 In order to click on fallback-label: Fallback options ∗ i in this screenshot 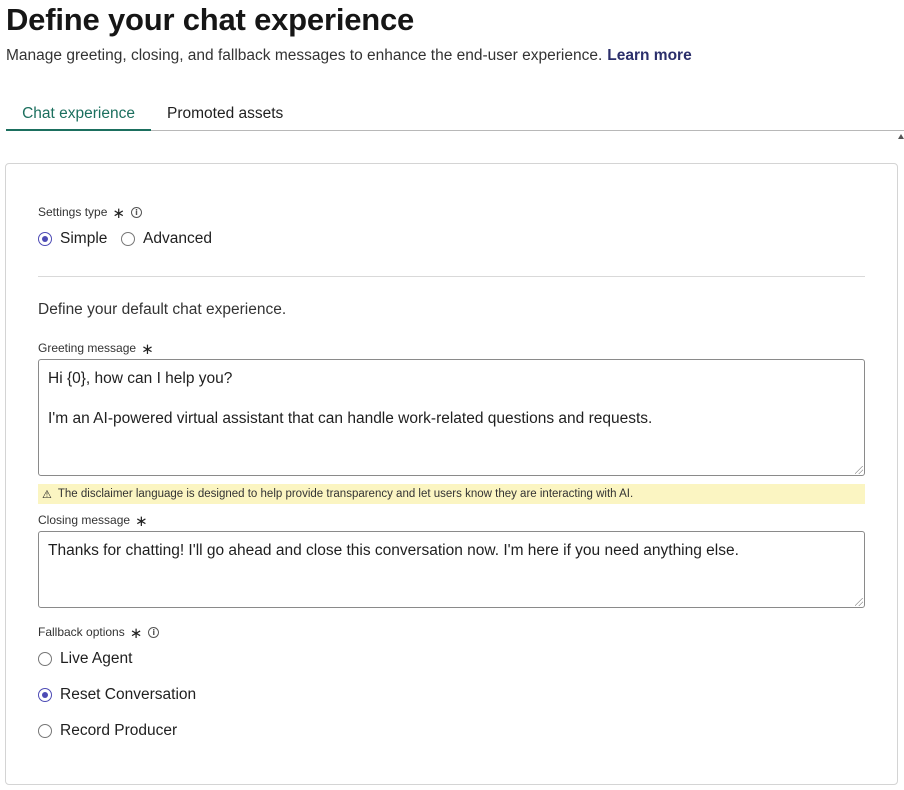, I will do `click(99, 633)`.